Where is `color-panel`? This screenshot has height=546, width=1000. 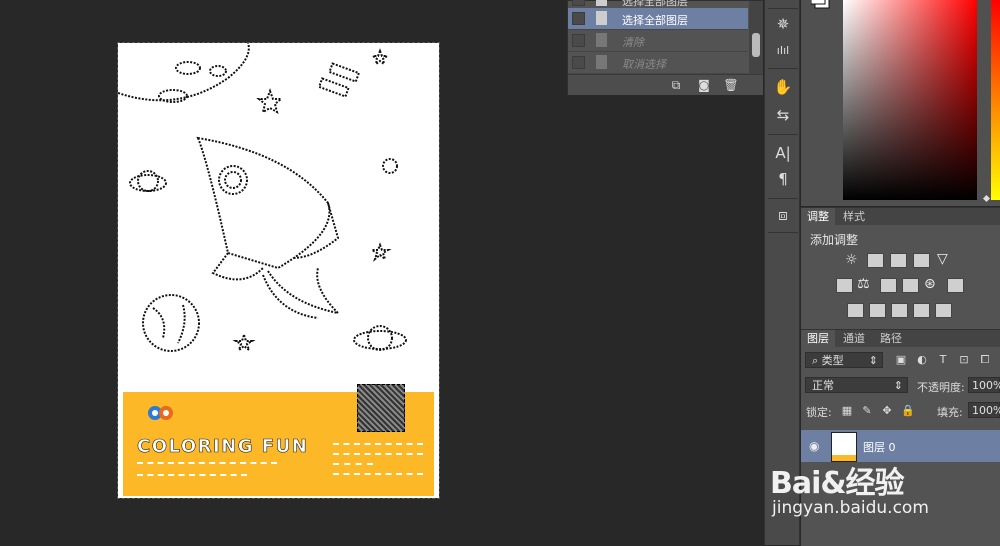
color-panel is located at coordinates (900, 103).